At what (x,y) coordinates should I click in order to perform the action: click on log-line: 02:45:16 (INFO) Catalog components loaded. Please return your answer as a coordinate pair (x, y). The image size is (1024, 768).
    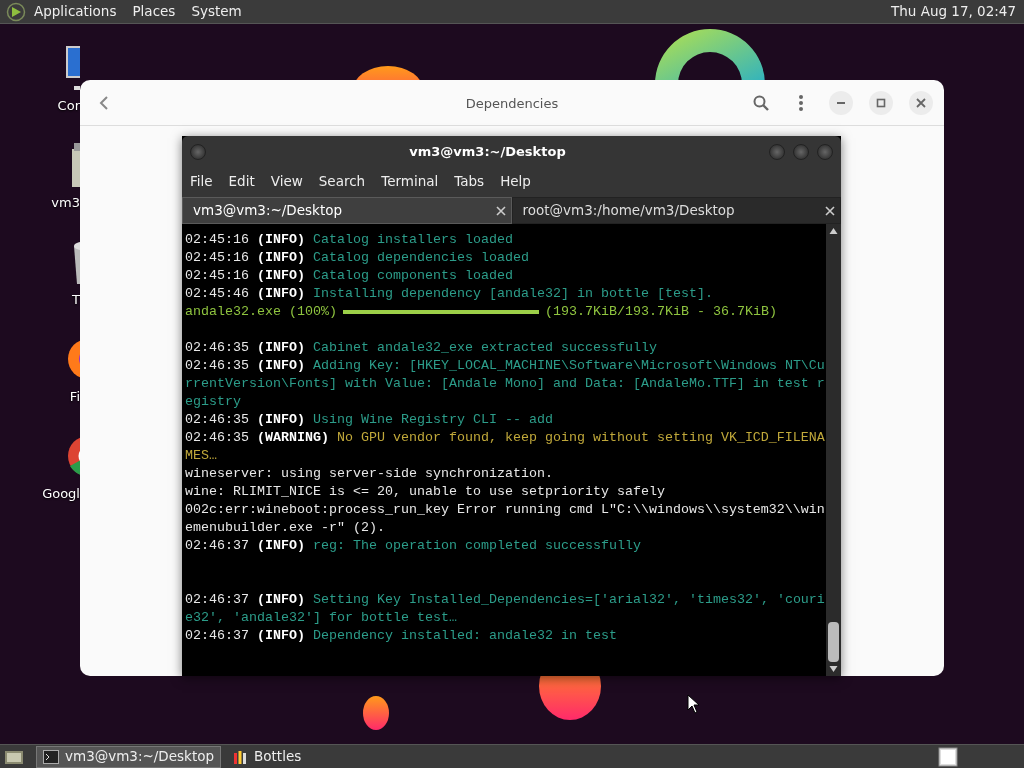
    Looking at the image, I should click on (349, 276).